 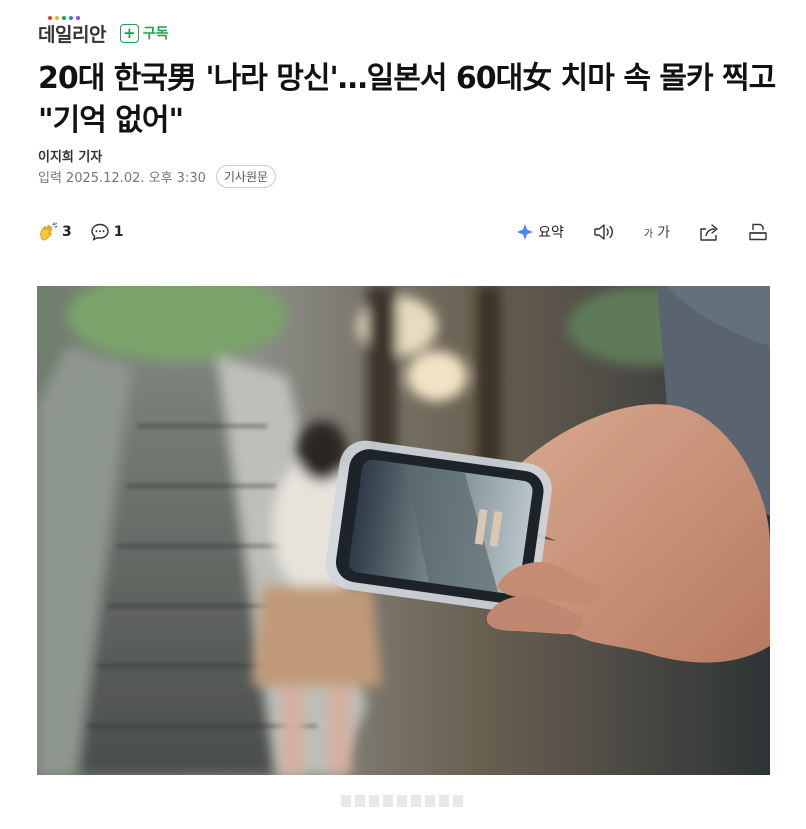 I want to click on print-icon, so click(x=758, y=232).